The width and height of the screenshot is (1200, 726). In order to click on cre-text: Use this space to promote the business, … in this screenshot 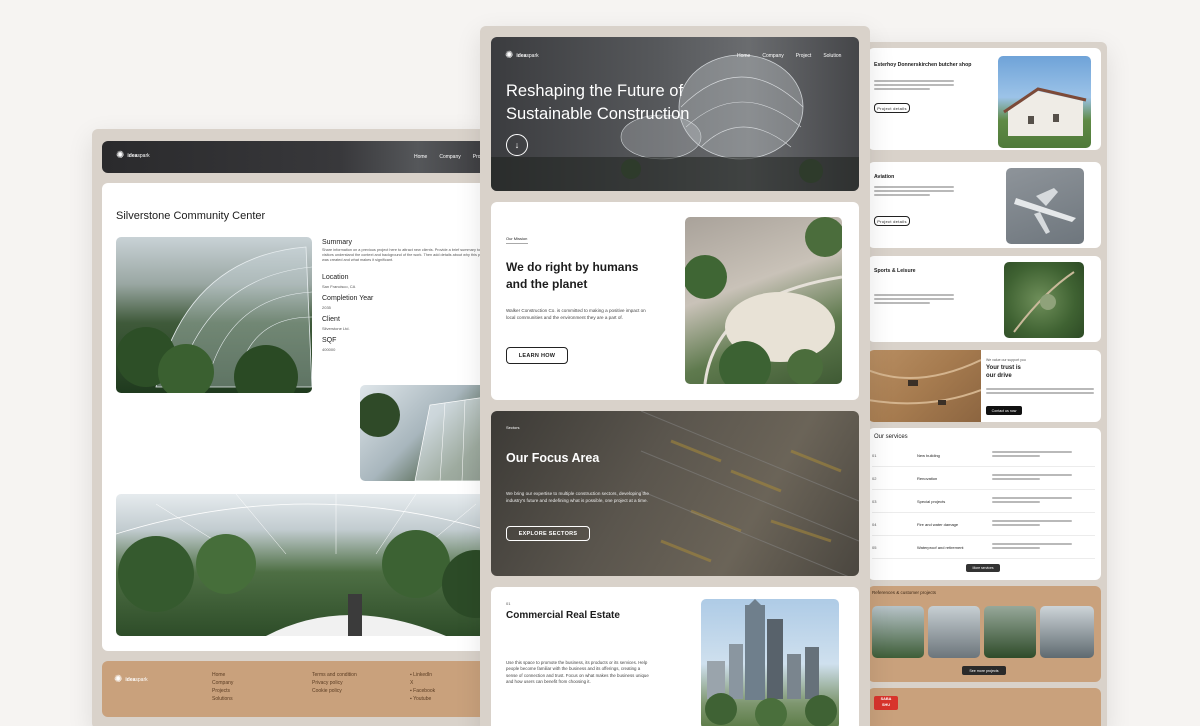, I will do `click(577, 672)`.